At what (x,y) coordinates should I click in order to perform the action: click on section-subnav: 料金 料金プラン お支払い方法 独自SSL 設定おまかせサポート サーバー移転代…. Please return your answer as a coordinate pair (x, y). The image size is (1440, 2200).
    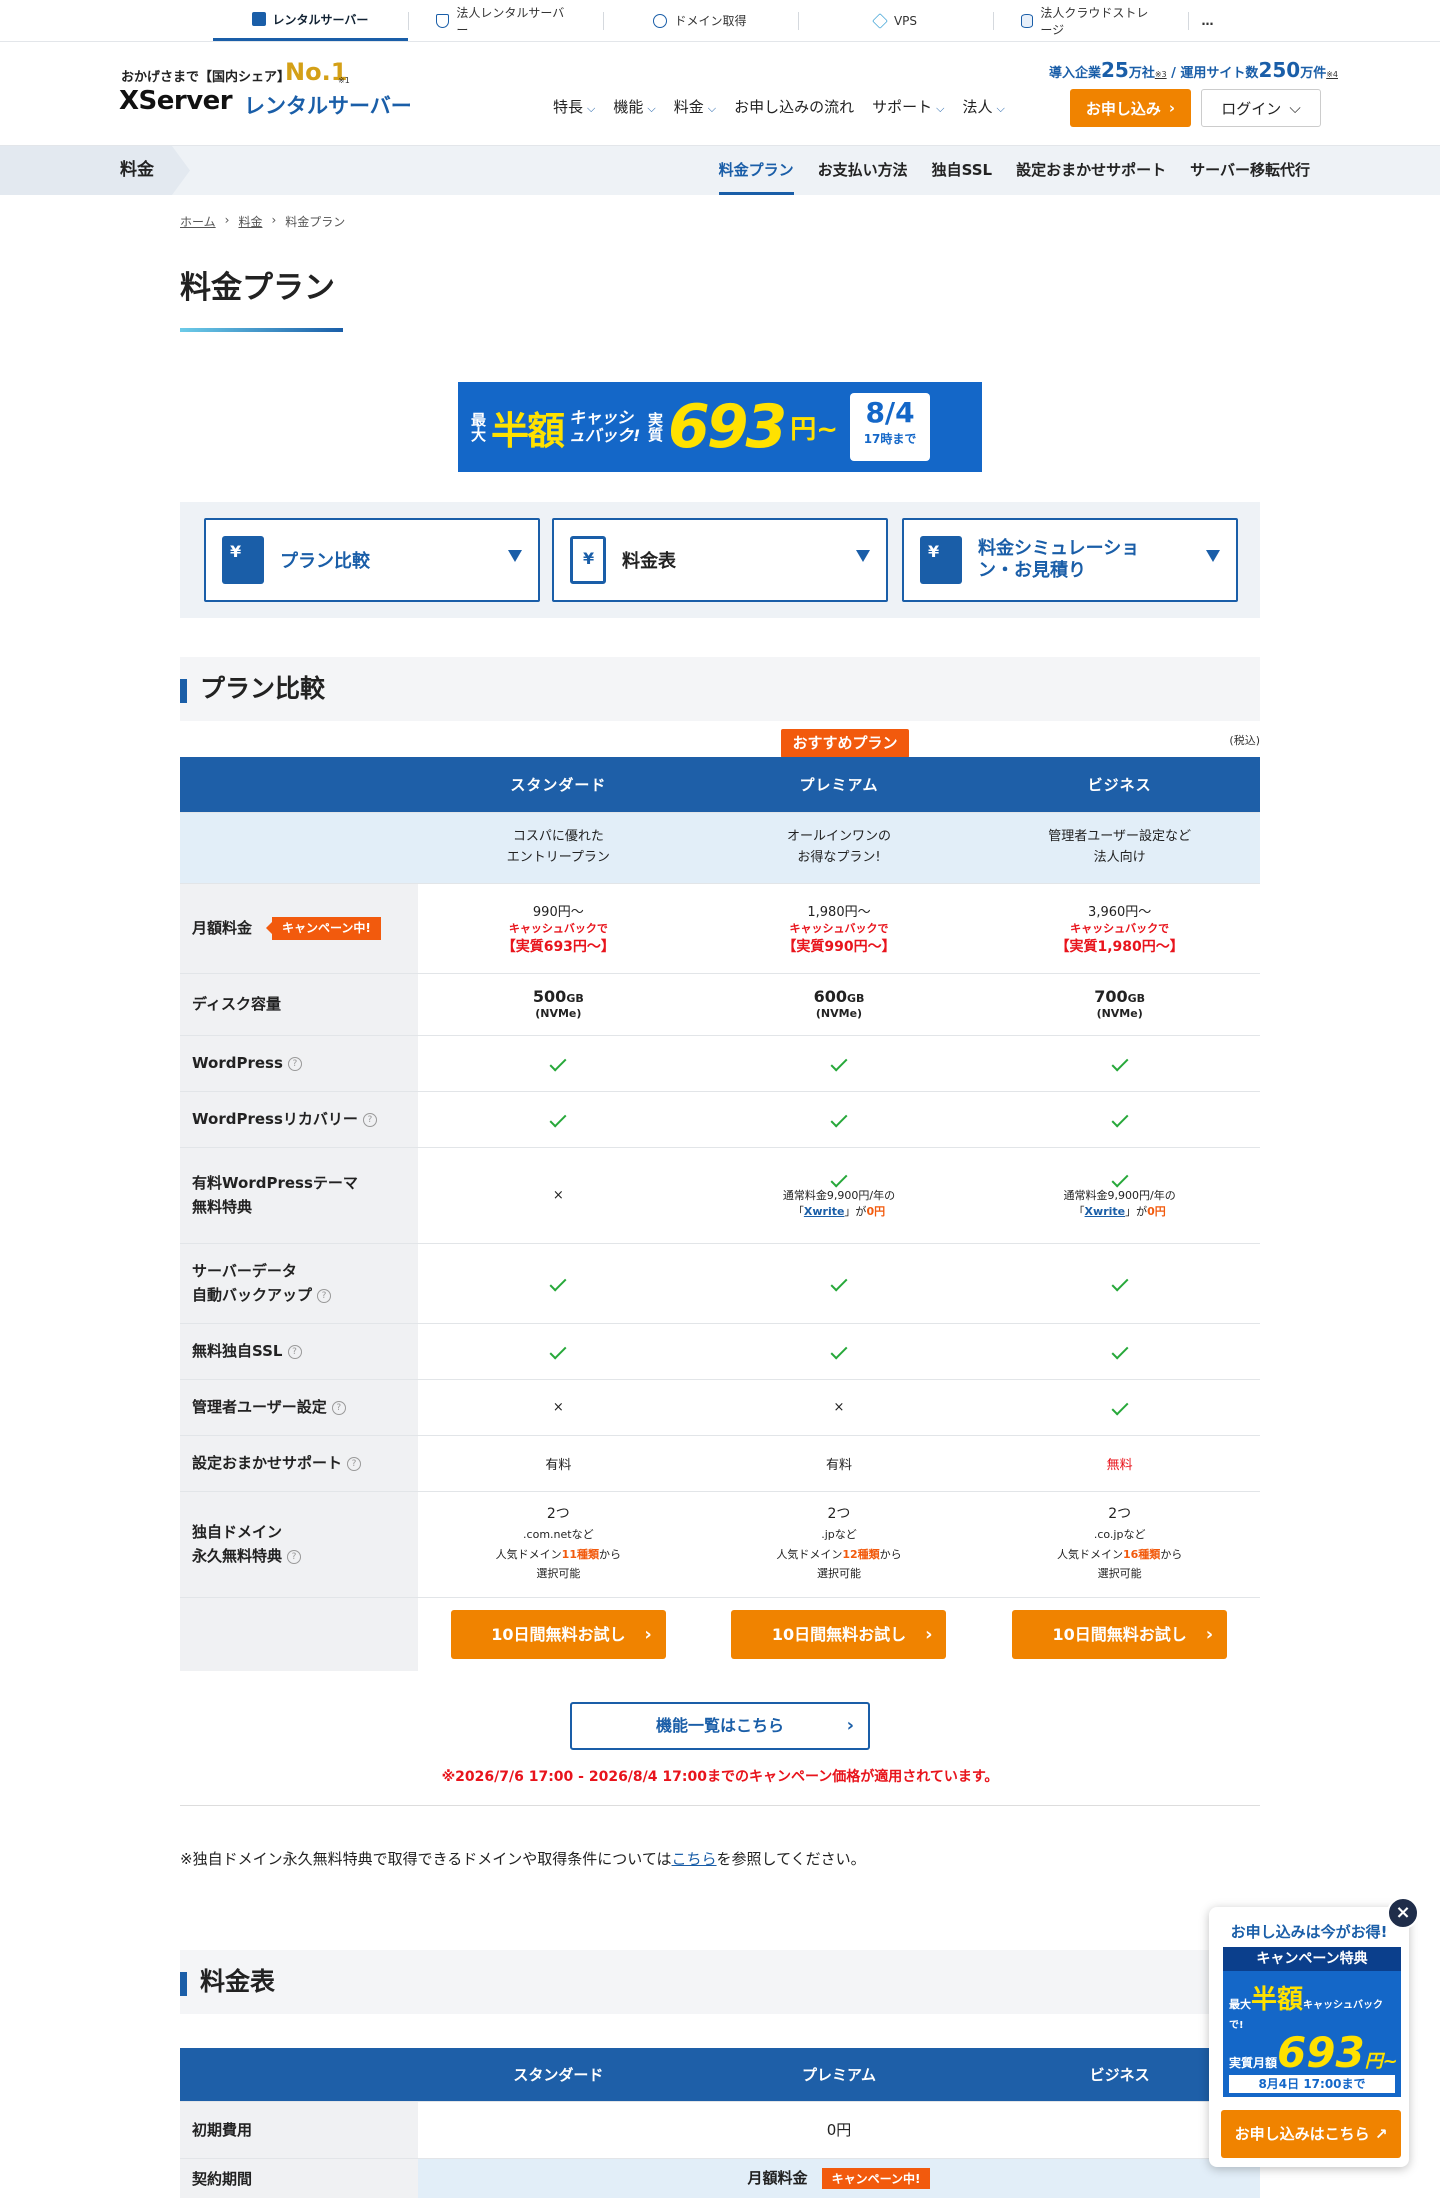
    Looking at the image, I should click on (720, 170).